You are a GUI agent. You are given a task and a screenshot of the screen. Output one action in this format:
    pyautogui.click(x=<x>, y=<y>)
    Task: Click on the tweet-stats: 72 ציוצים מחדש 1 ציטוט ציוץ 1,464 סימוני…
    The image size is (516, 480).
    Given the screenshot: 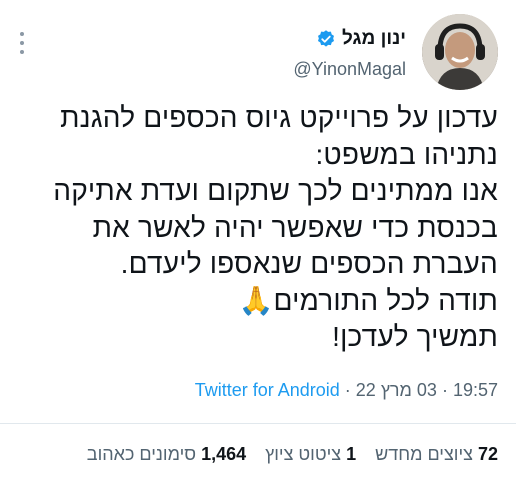 What is the action you would take?
    pyautogui.click(x=254, y=454)
    